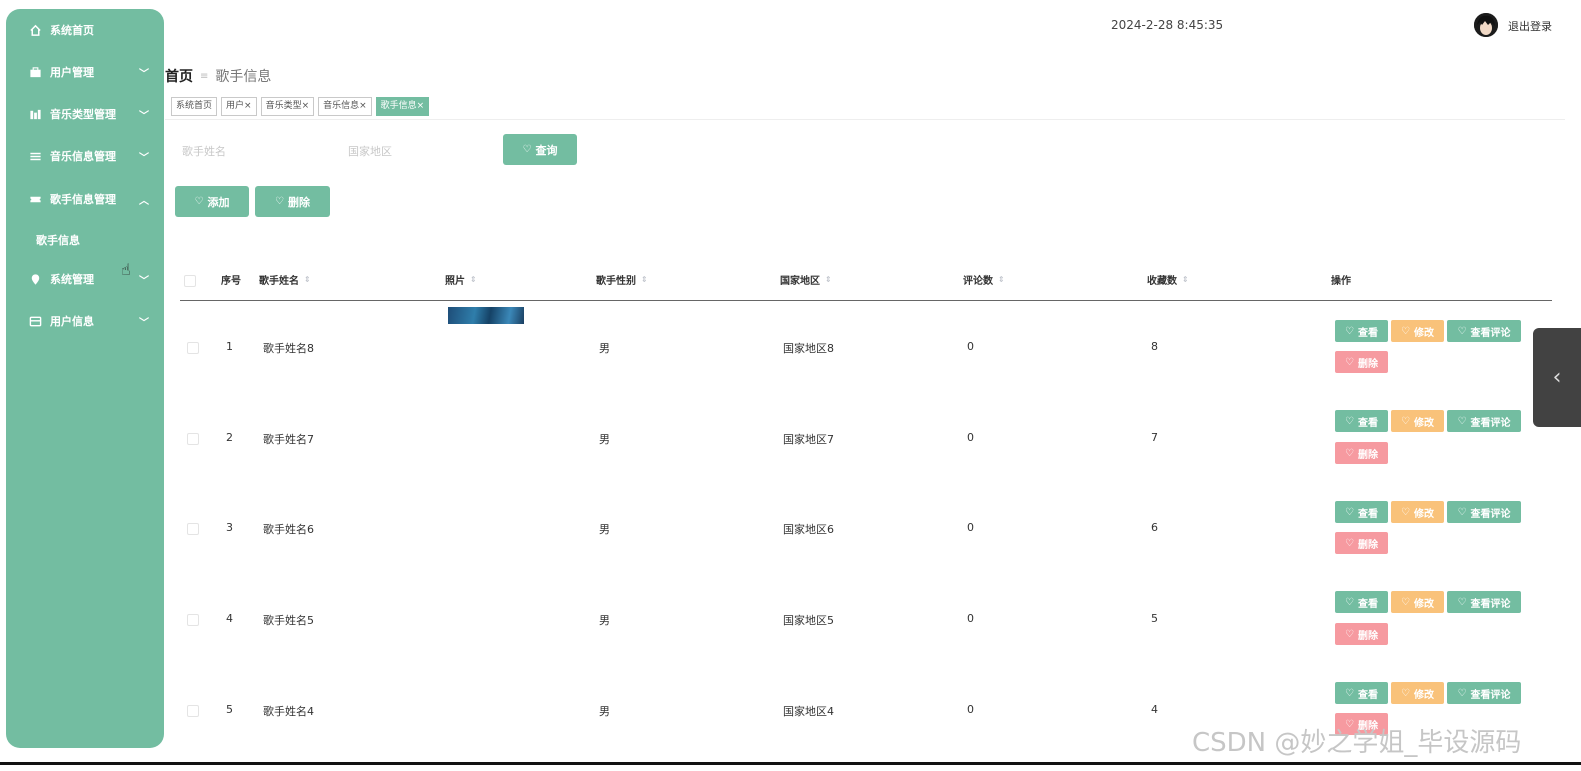  What do you see at coordinates (978, 281) in the screenshot?
I see `col-comments-label: 评论数` at bounding box center [978, 281].